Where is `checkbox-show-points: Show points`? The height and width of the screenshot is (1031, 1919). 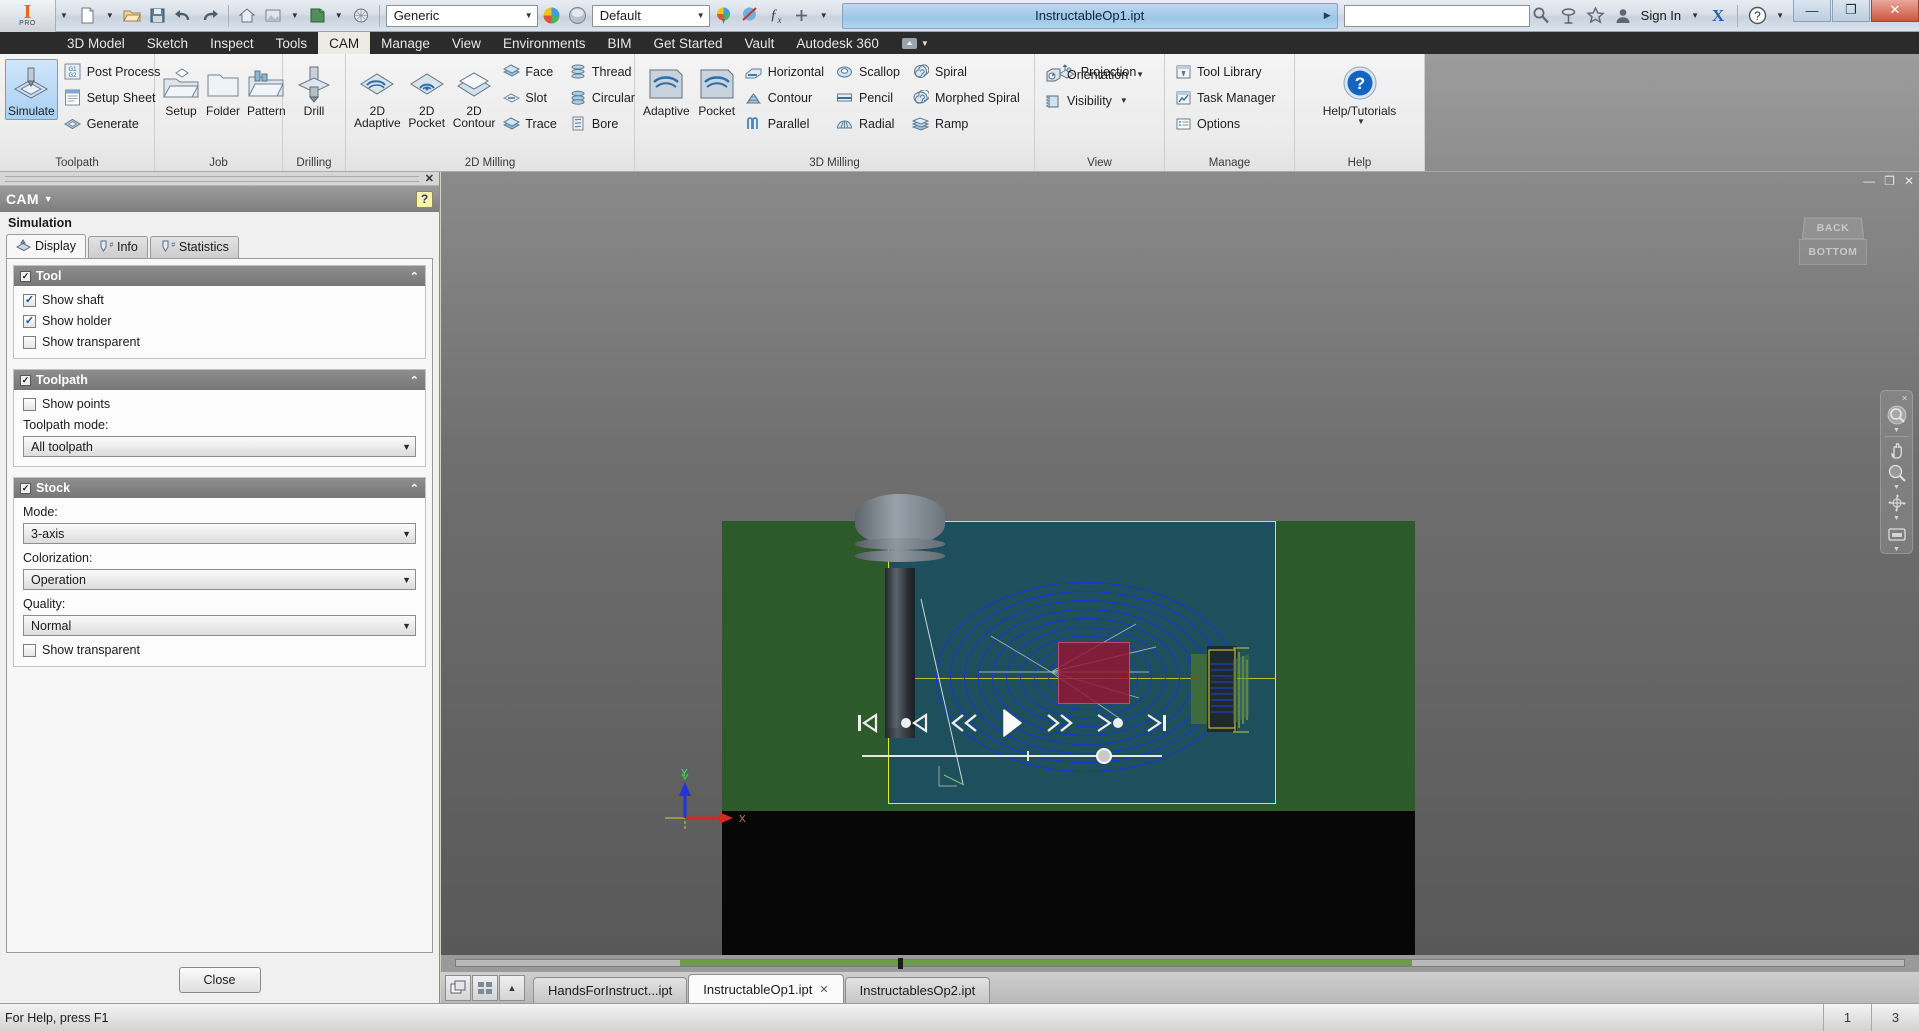
checkbox-show-points: Show points is located at coordinates (219, 404).